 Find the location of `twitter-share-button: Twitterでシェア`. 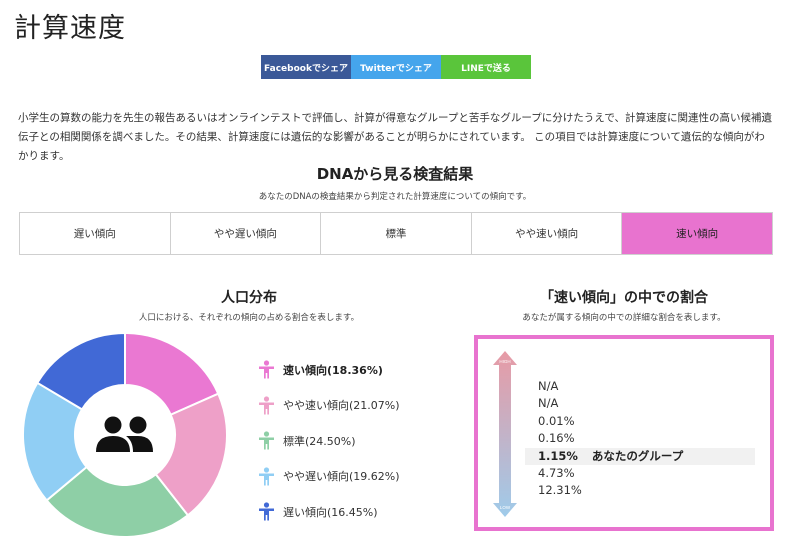

twitter-share-button: Twitterでシェア is located at coordinates (396, 67).